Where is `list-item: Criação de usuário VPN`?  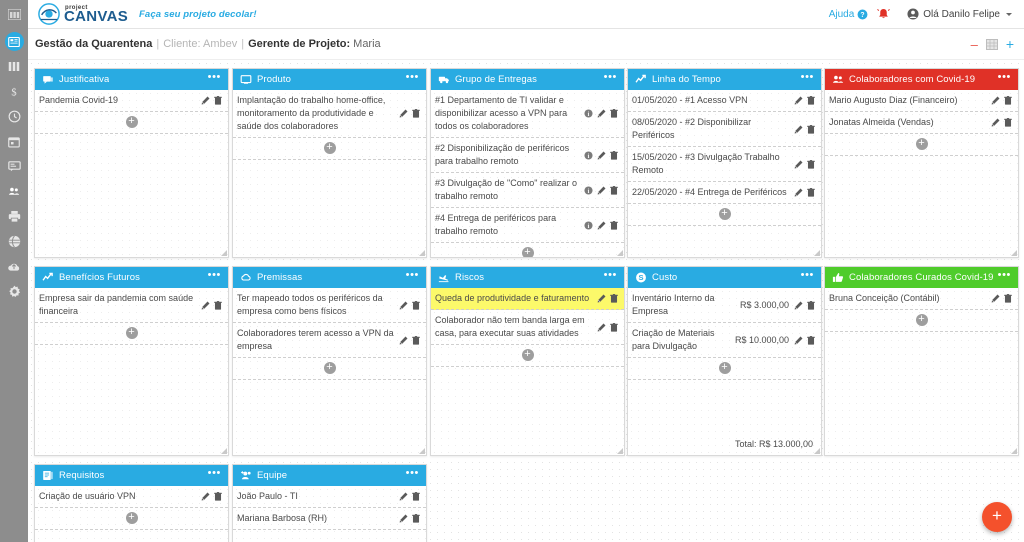
list-item: Criação de usuário VPN is located at coordinates (131, 497).